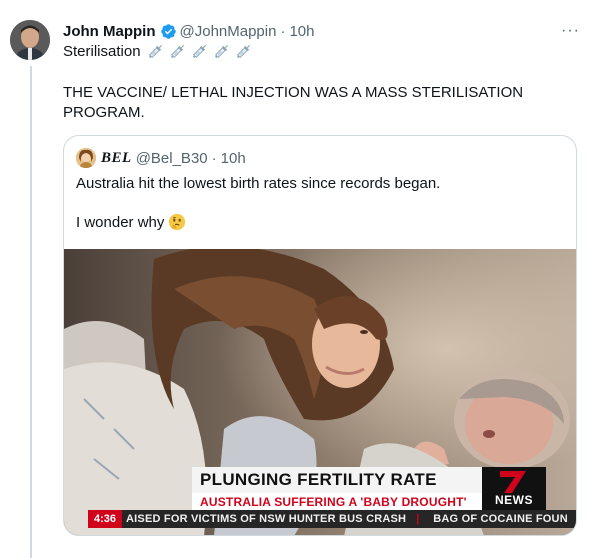 This screenshot has height=558, width=600. I want to click on quoted-tweet-text-line2-row: I wonder why, so click(131, 222).